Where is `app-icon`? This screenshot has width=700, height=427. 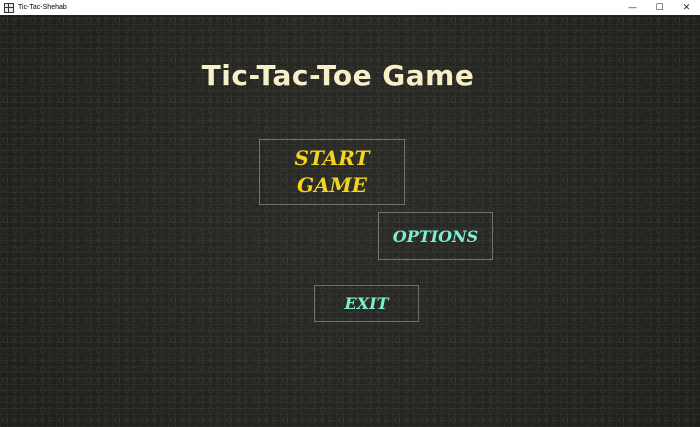
app-icon is located at coordinates (9, 7).